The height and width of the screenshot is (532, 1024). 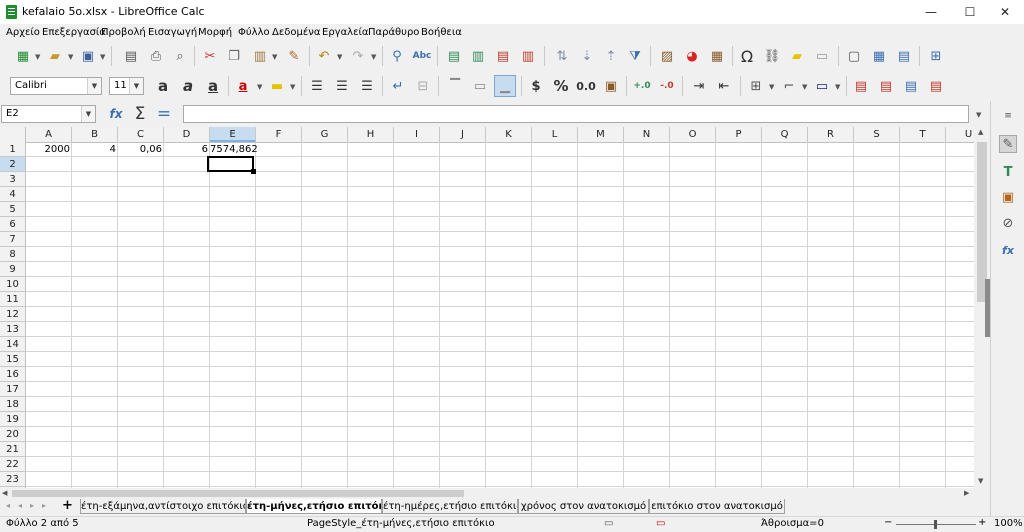 What do you see at coordinates (1008, 223) in the screenshot?
I see `navigator-icon: ⊘` at bounding box center [1008, 223].